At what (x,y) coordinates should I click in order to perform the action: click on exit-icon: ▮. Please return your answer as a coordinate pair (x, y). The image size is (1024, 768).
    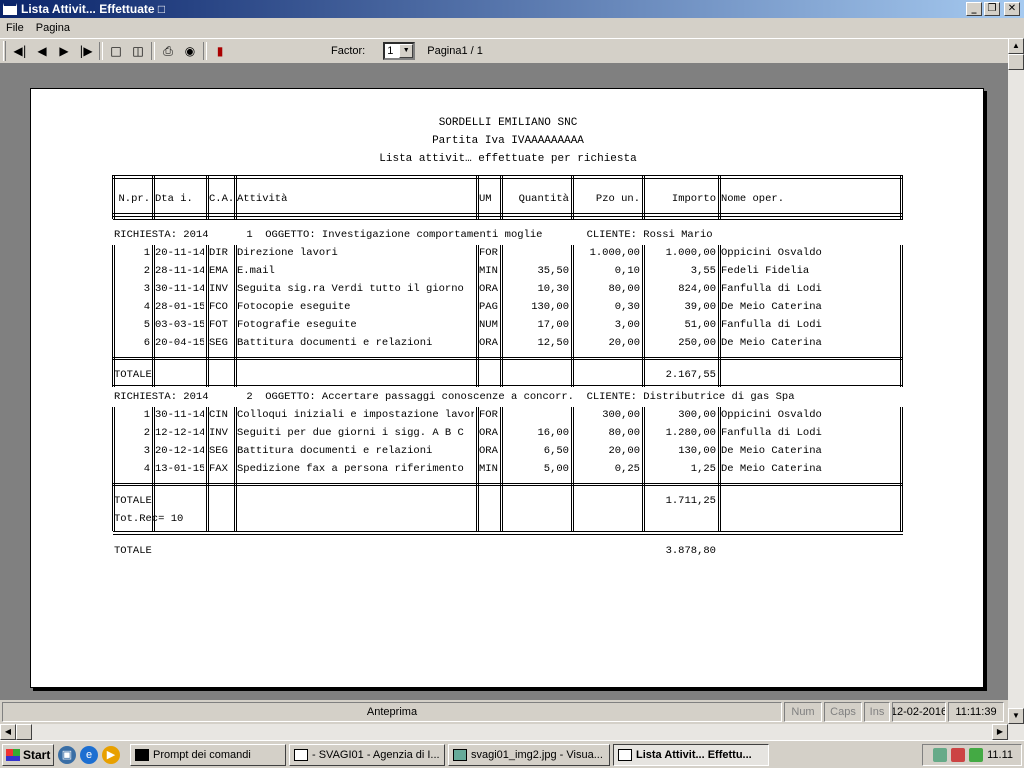
    Looking at the image, I should click on (220, 51).